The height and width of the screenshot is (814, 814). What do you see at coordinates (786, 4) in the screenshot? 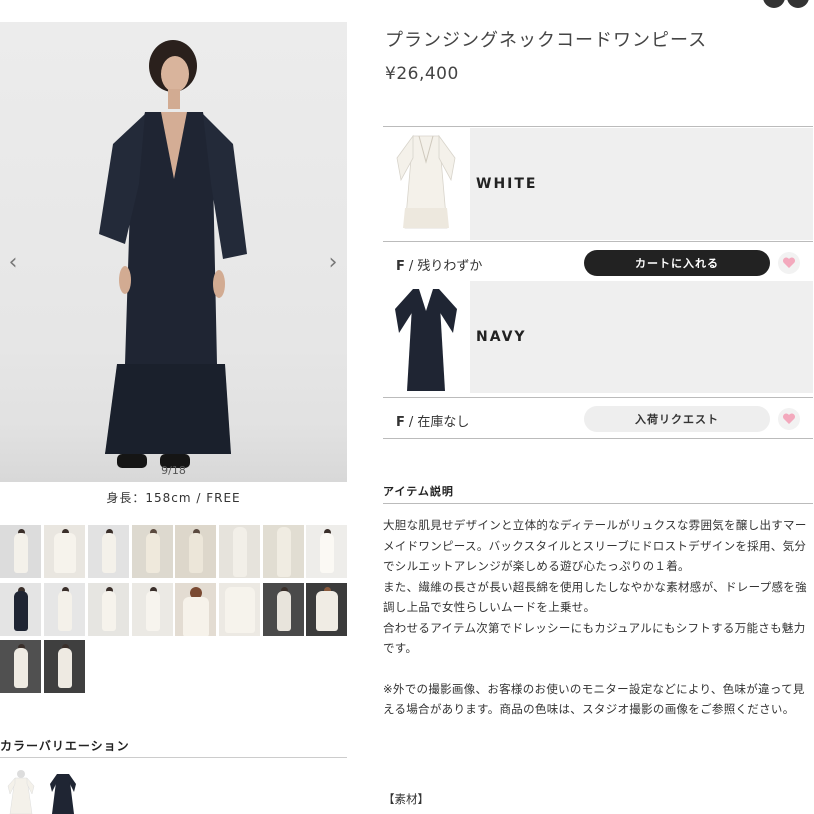
I see `header-icon` at bounding box center [786, 4].